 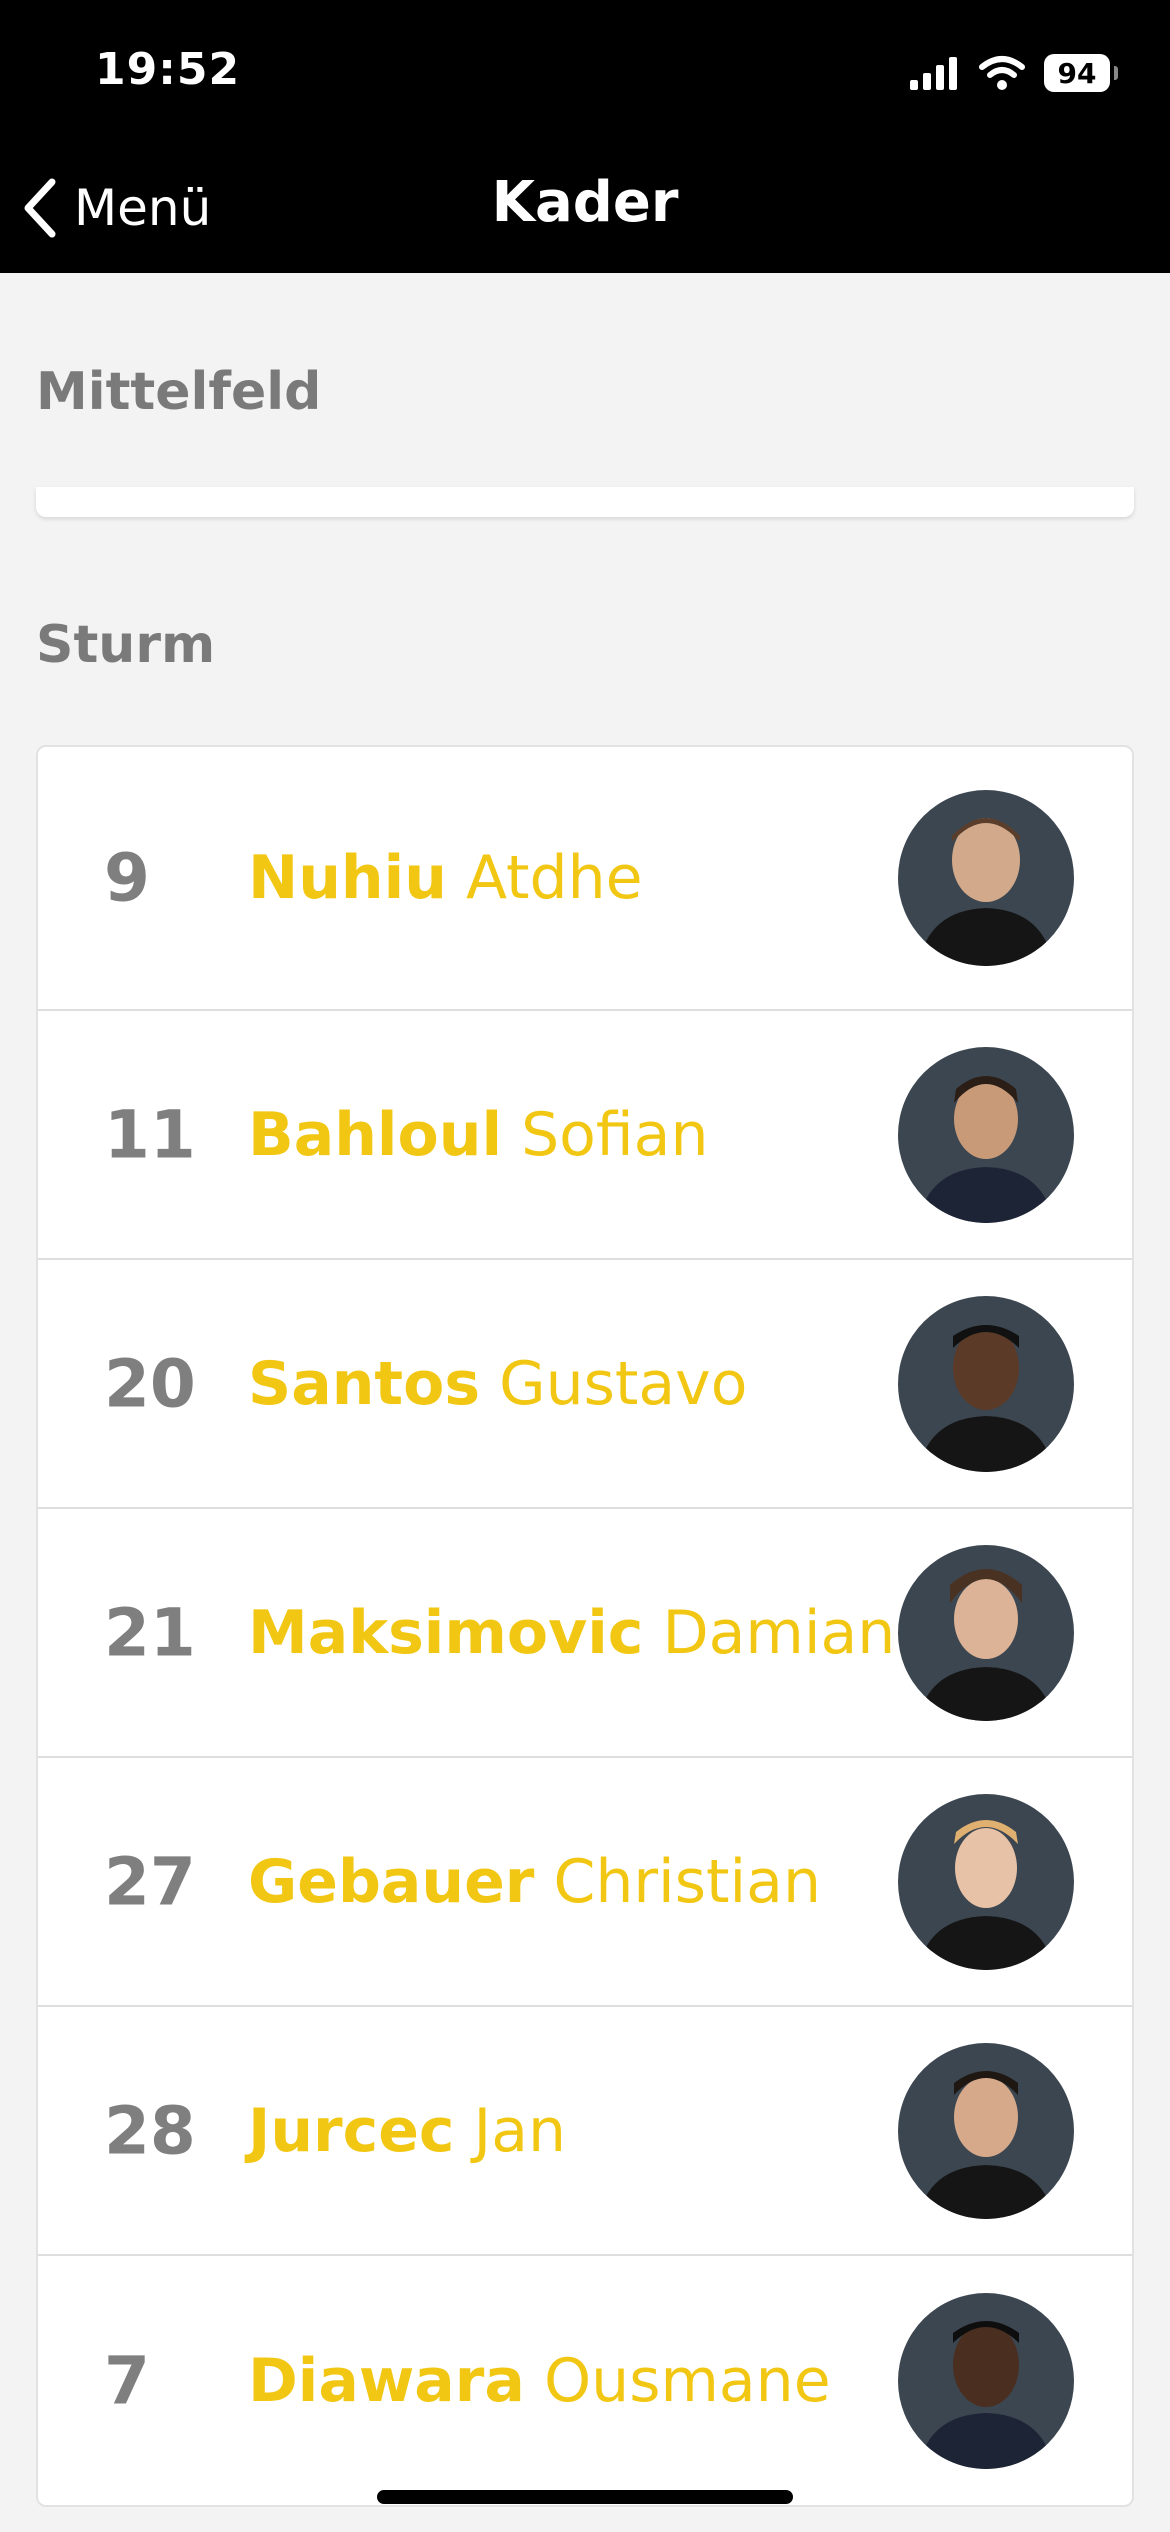 I want to click on player-row: 21 Maksimovic Damian, so click(x=585, y=1633).